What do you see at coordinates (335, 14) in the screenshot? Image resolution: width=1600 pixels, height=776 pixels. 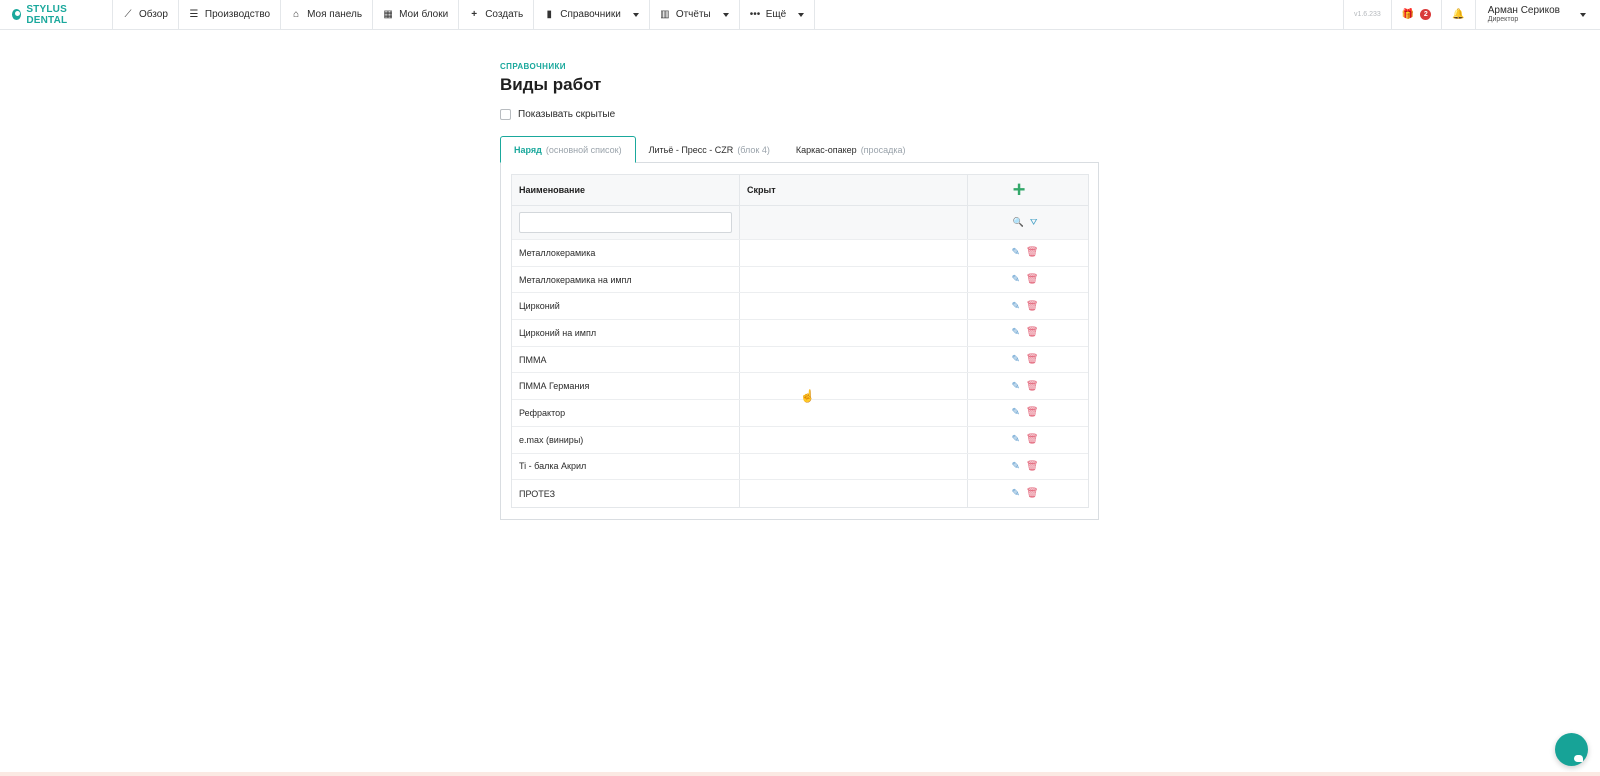 I see `nav-my-panel-label: Моя панель` at bounding box center [335, 14].